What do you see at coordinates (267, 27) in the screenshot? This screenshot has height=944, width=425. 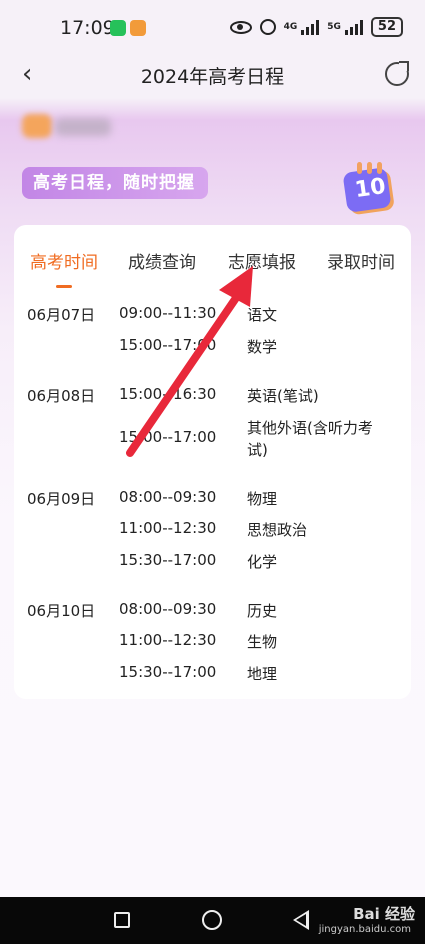 I see `alarm-icon` at bounding box center [267, 27].